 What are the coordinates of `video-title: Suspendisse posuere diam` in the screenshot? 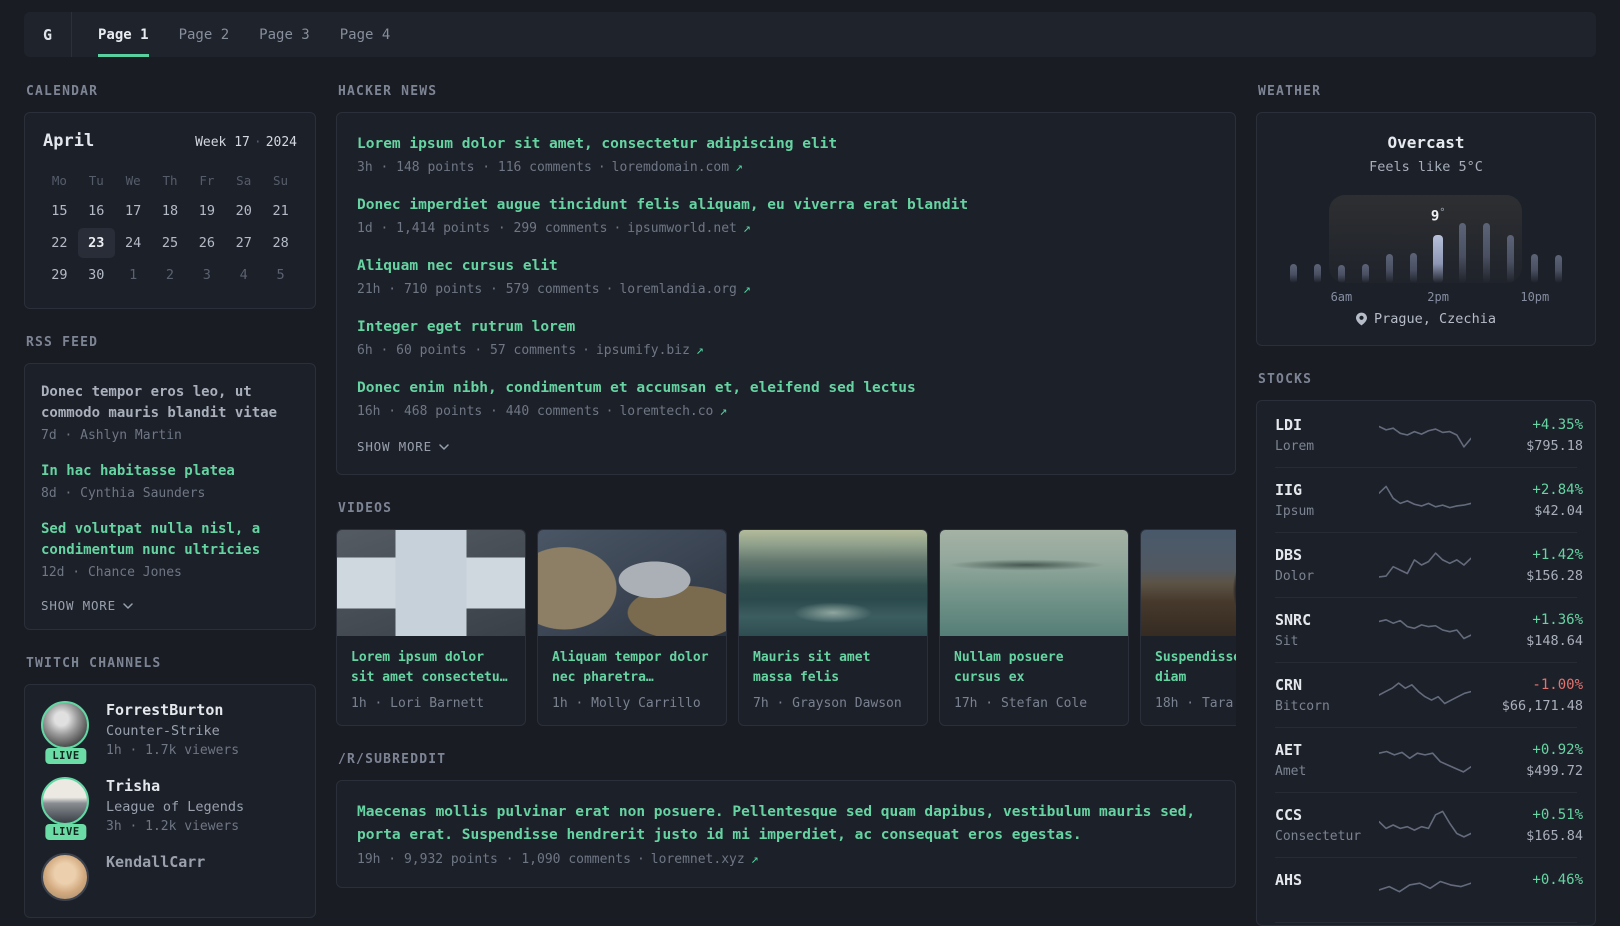 It's located at (1195, 668).